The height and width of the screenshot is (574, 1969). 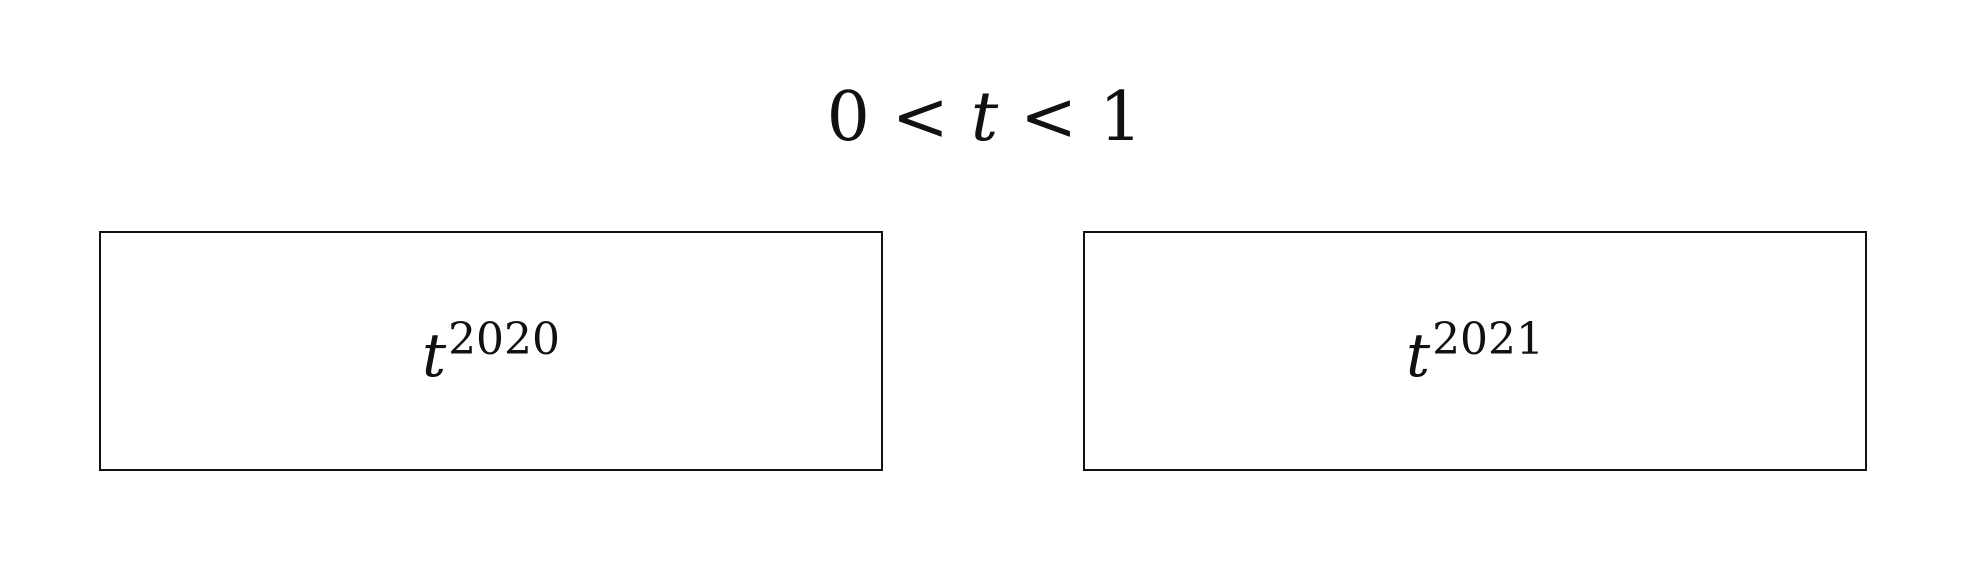 I want to click on expression-right: t2021, so click(x=1475, y=350).